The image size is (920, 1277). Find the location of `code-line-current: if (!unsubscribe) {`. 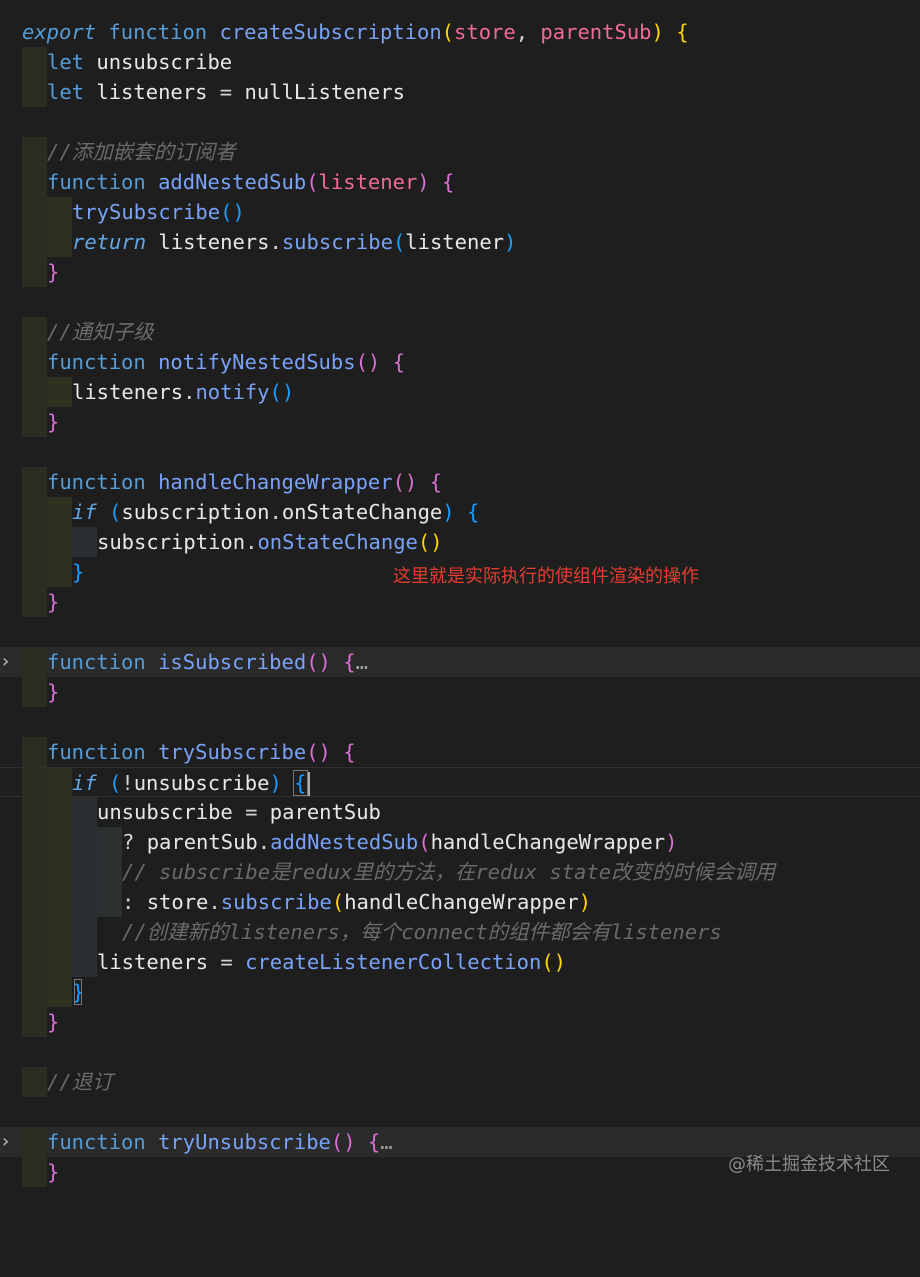

code-line-current: if (!unsubscribe) { is located at coordinates (460, 782).